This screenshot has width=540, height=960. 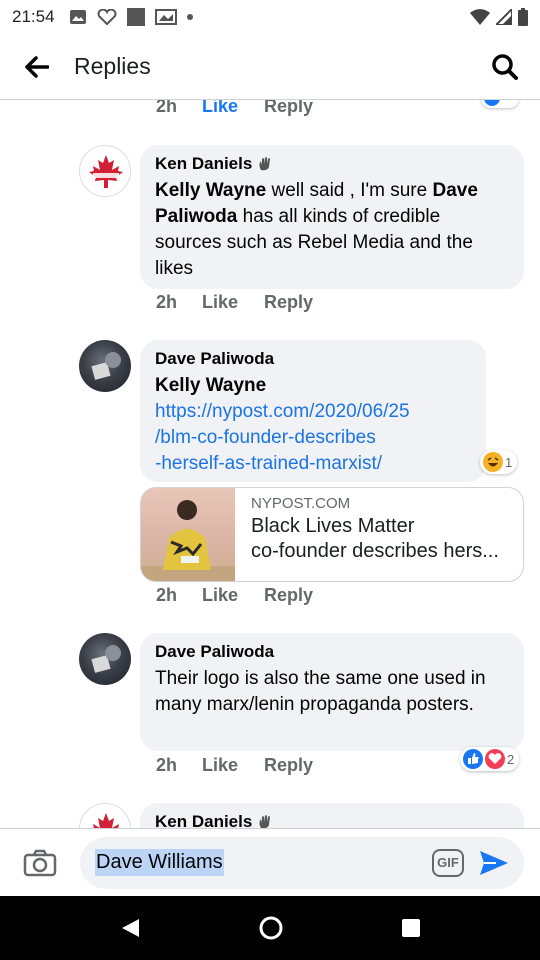 I want to click on home-circle-icon, so click(x=271, y=928).